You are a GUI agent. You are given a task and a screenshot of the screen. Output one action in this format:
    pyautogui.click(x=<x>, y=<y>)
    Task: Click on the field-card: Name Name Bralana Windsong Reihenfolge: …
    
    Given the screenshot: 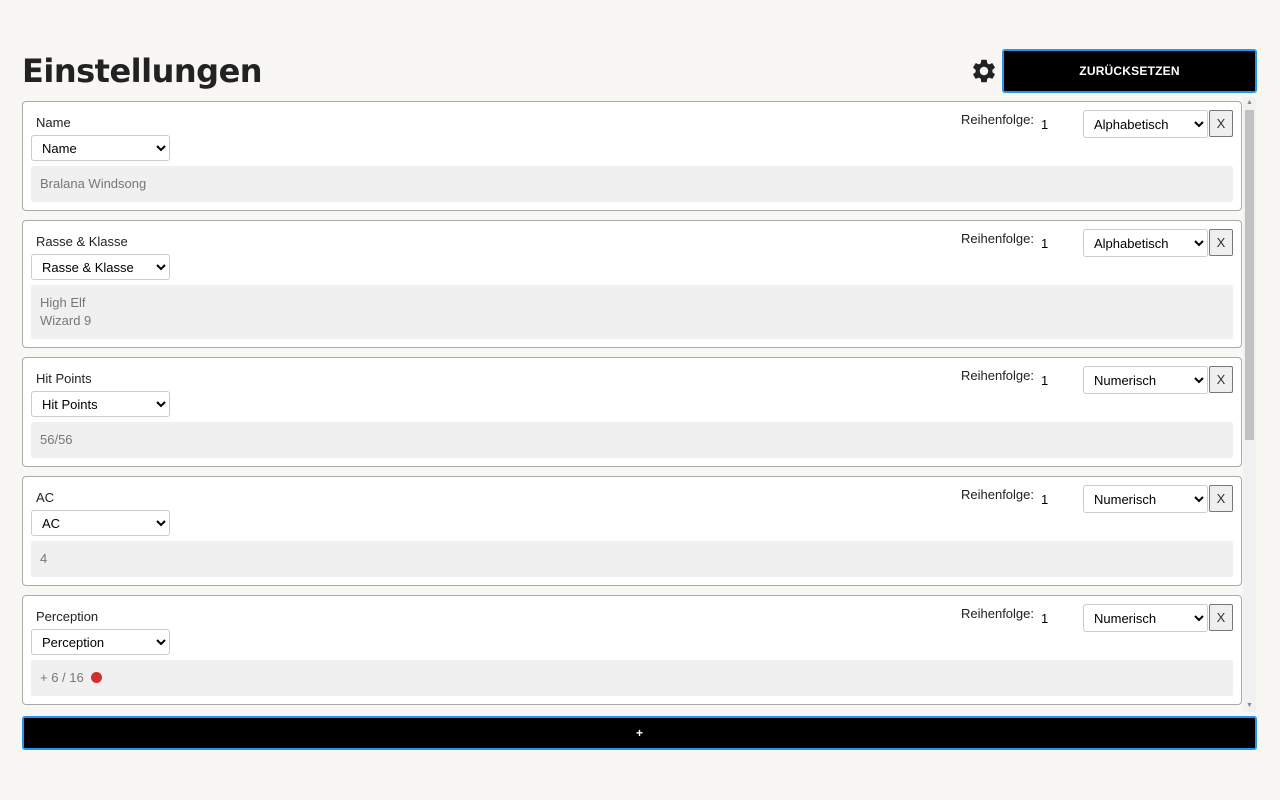 What is the action you would take?
    pyautogui.click(x=632, y=156)
    